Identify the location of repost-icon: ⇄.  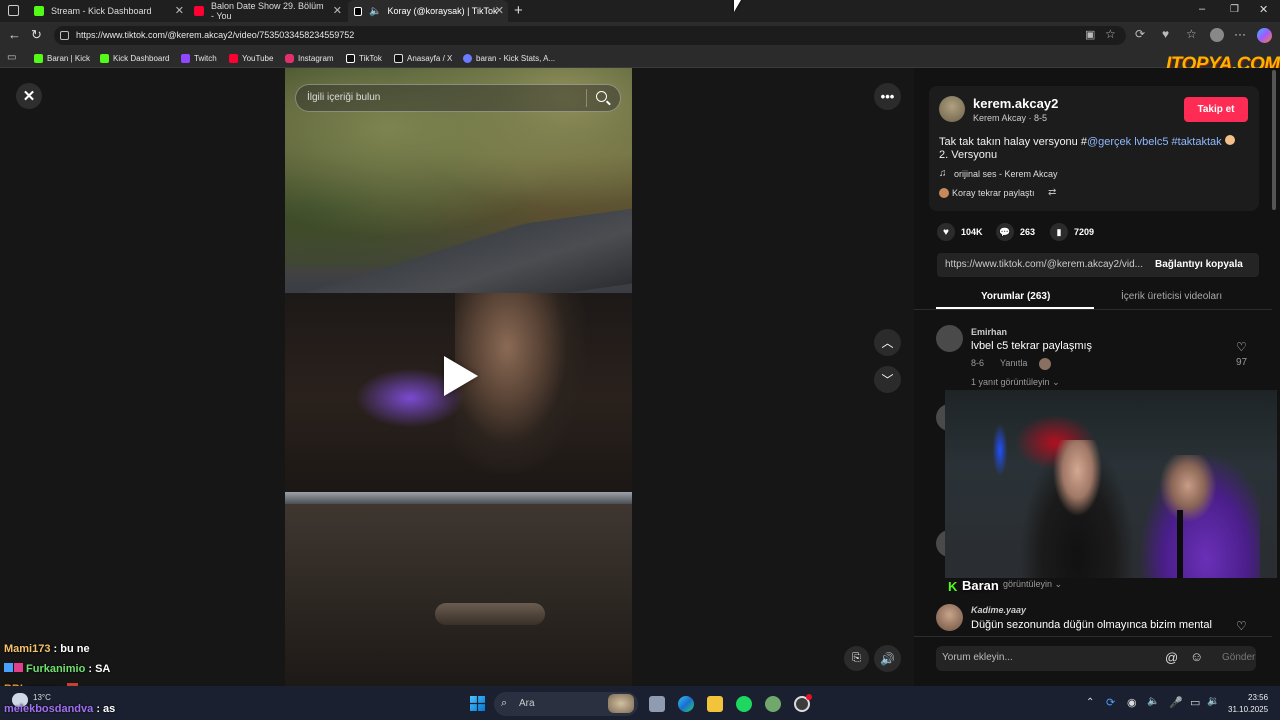
(1052, 192).